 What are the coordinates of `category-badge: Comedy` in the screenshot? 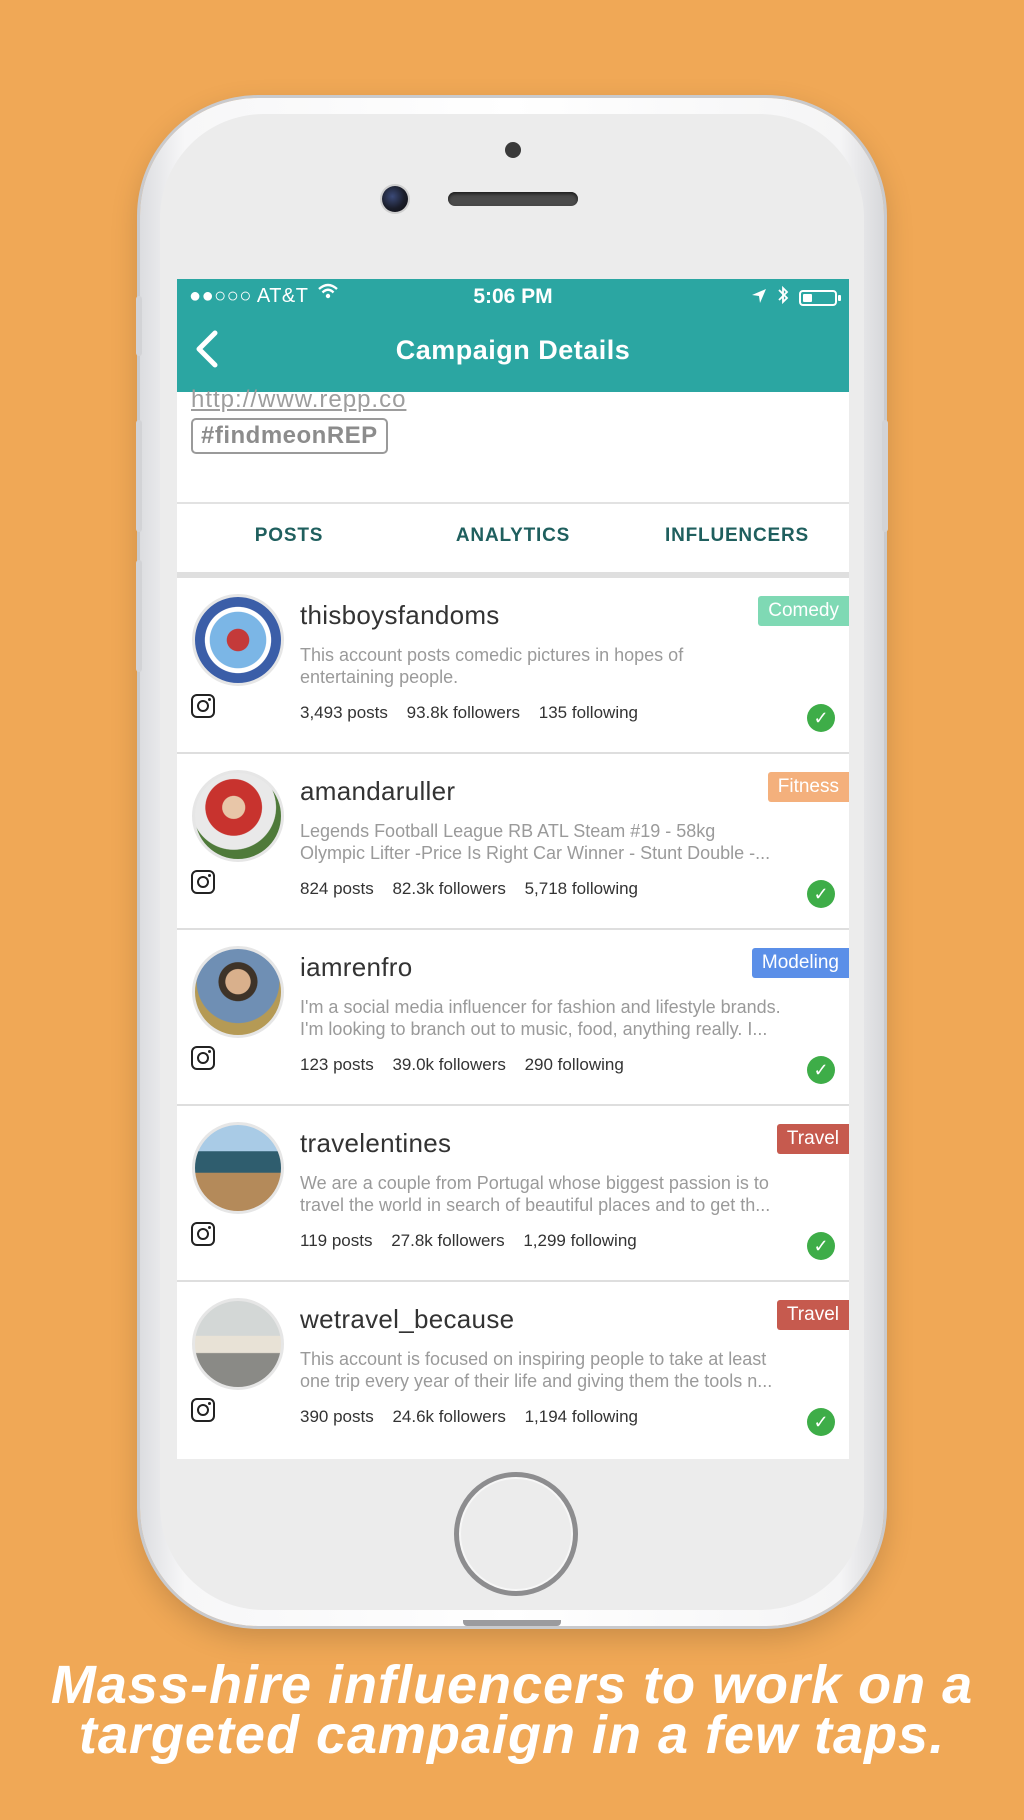 It's located at (803, 611).